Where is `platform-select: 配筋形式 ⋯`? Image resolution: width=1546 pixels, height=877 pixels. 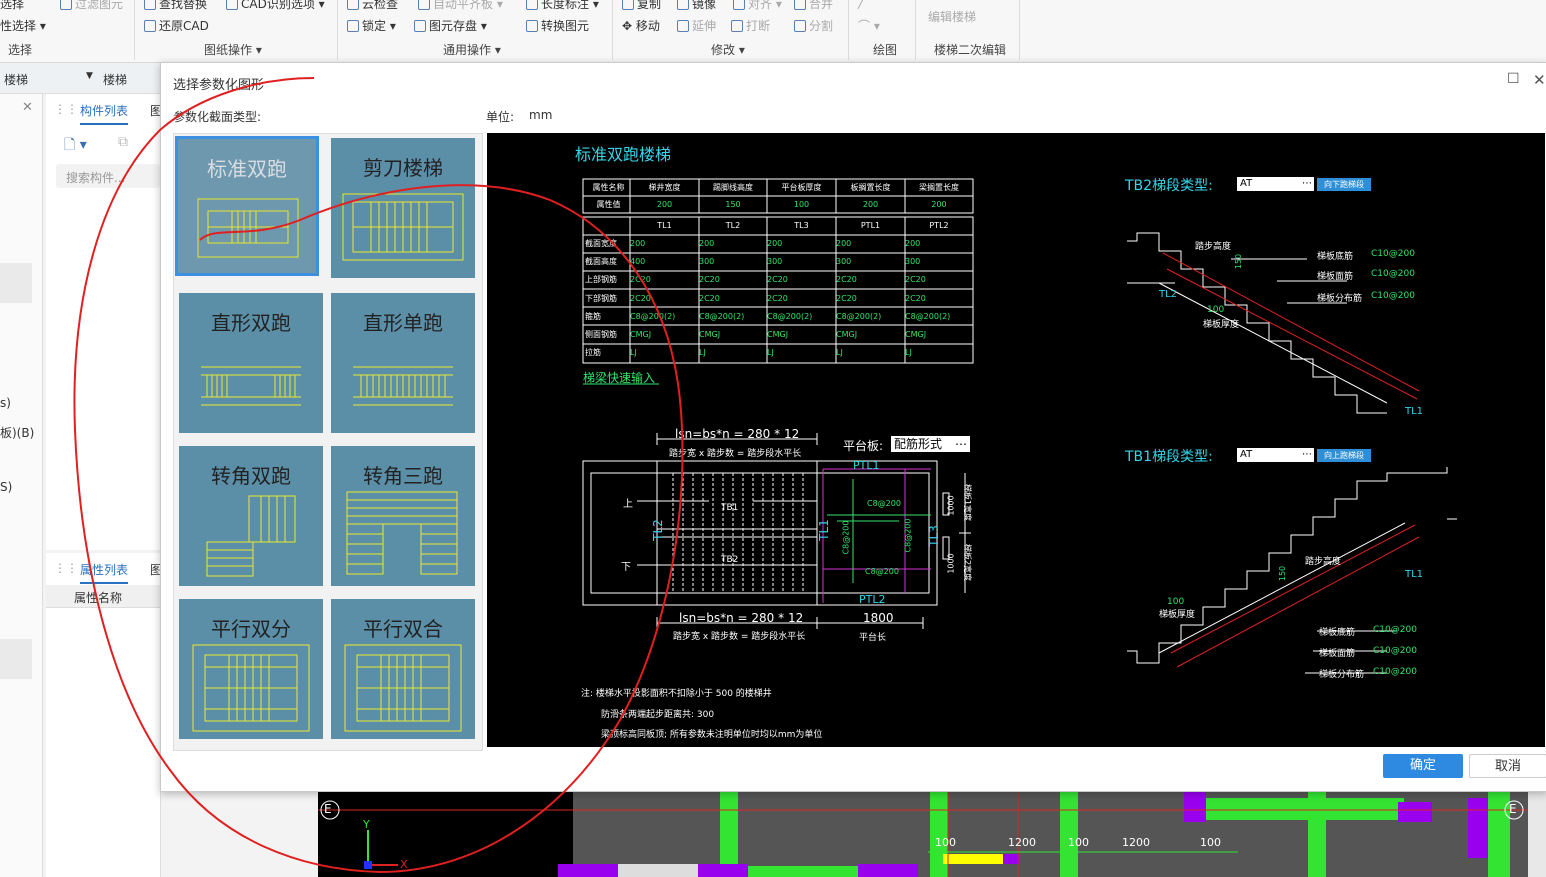 platform-select: 配筋形式 ⋯ is located at coordinates (930, 444).